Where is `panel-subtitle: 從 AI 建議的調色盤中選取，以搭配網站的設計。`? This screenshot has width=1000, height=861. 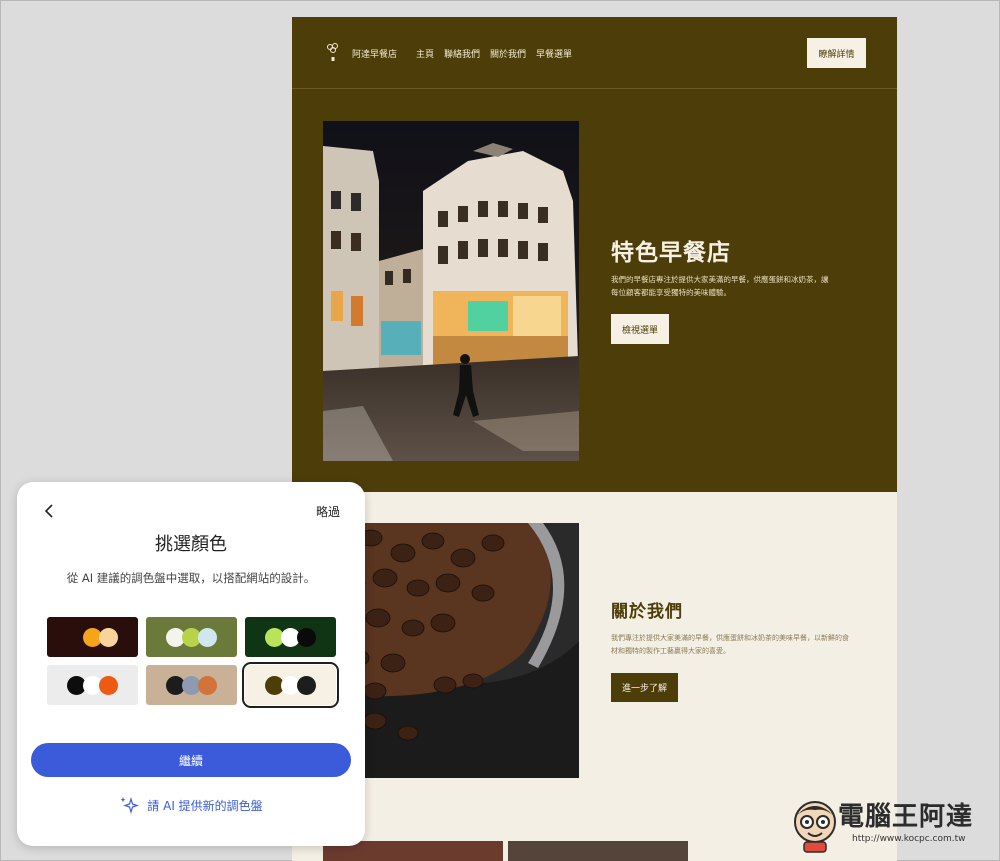
panel-subtitle: 從 AI 建議的調色盤中選取，以搭配網站的設計。 is located at coordinates (191, 578).